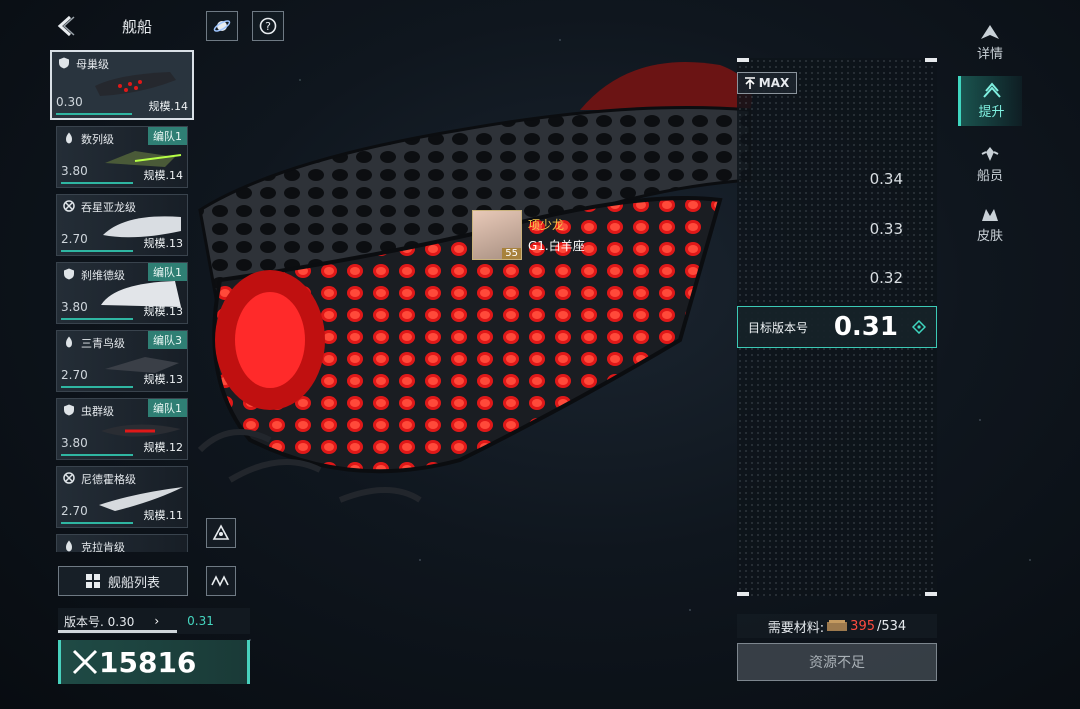 Image resolution: width=1080 pixels, height=709 pixels. I want to click on back-button, so click(66, 26).